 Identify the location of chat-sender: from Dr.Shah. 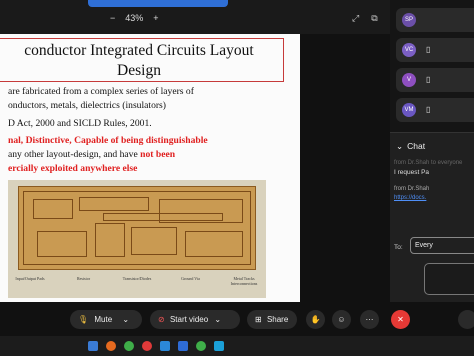
(412, 189).